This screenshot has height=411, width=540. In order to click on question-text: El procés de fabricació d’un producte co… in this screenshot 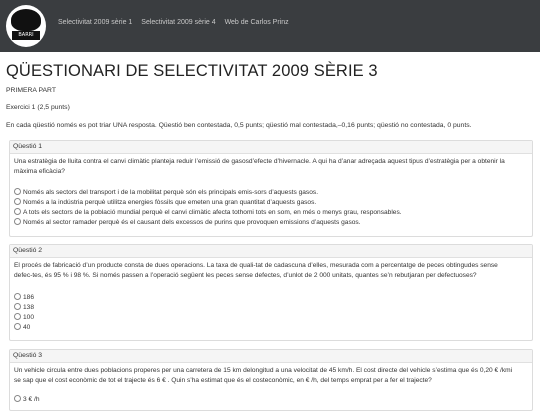, I will do `click(271, 269)`.